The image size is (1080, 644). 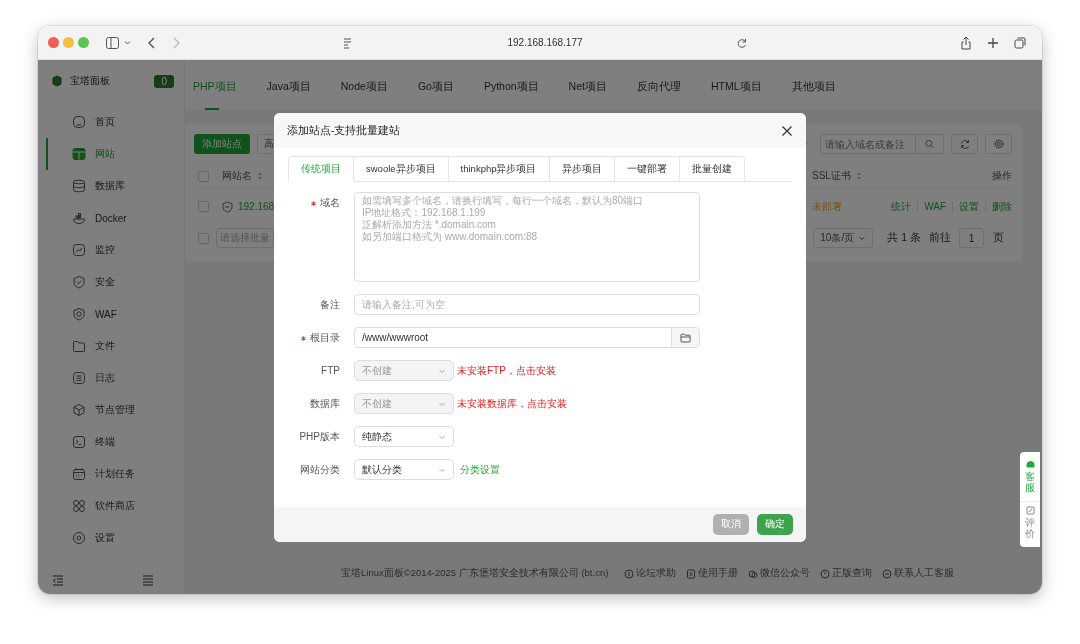 What do you see at coordinates (330, 304) in the screenshot?
I see `field-label: 备注` at bounding box center [330, 304].